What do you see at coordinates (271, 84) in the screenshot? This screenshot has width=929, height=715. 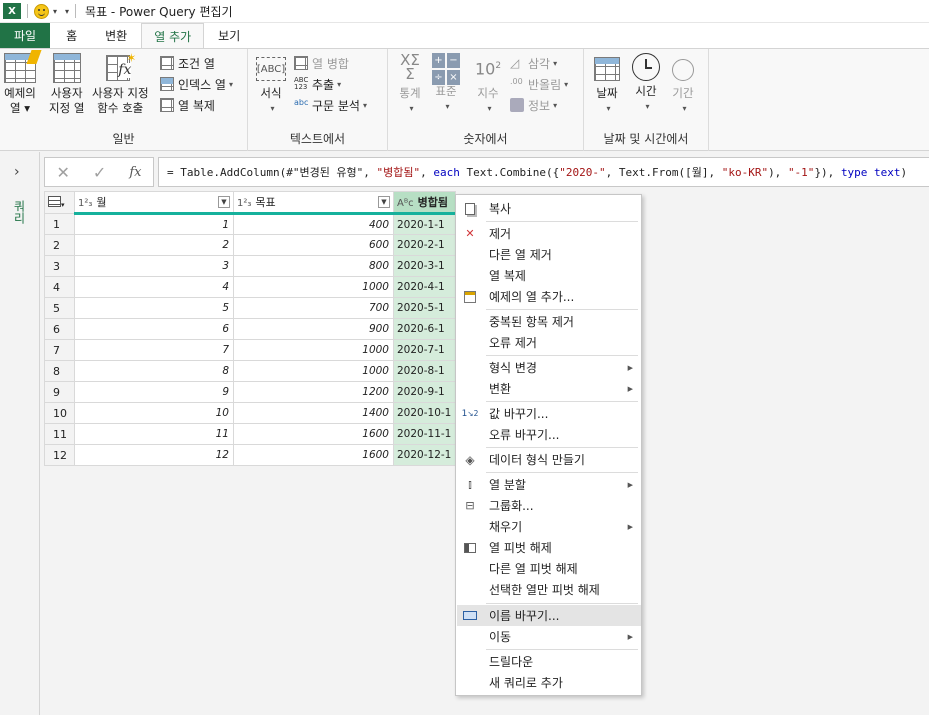 I see `format-button: [ABC] 서식 ▾` at bounding box center [271, 84].